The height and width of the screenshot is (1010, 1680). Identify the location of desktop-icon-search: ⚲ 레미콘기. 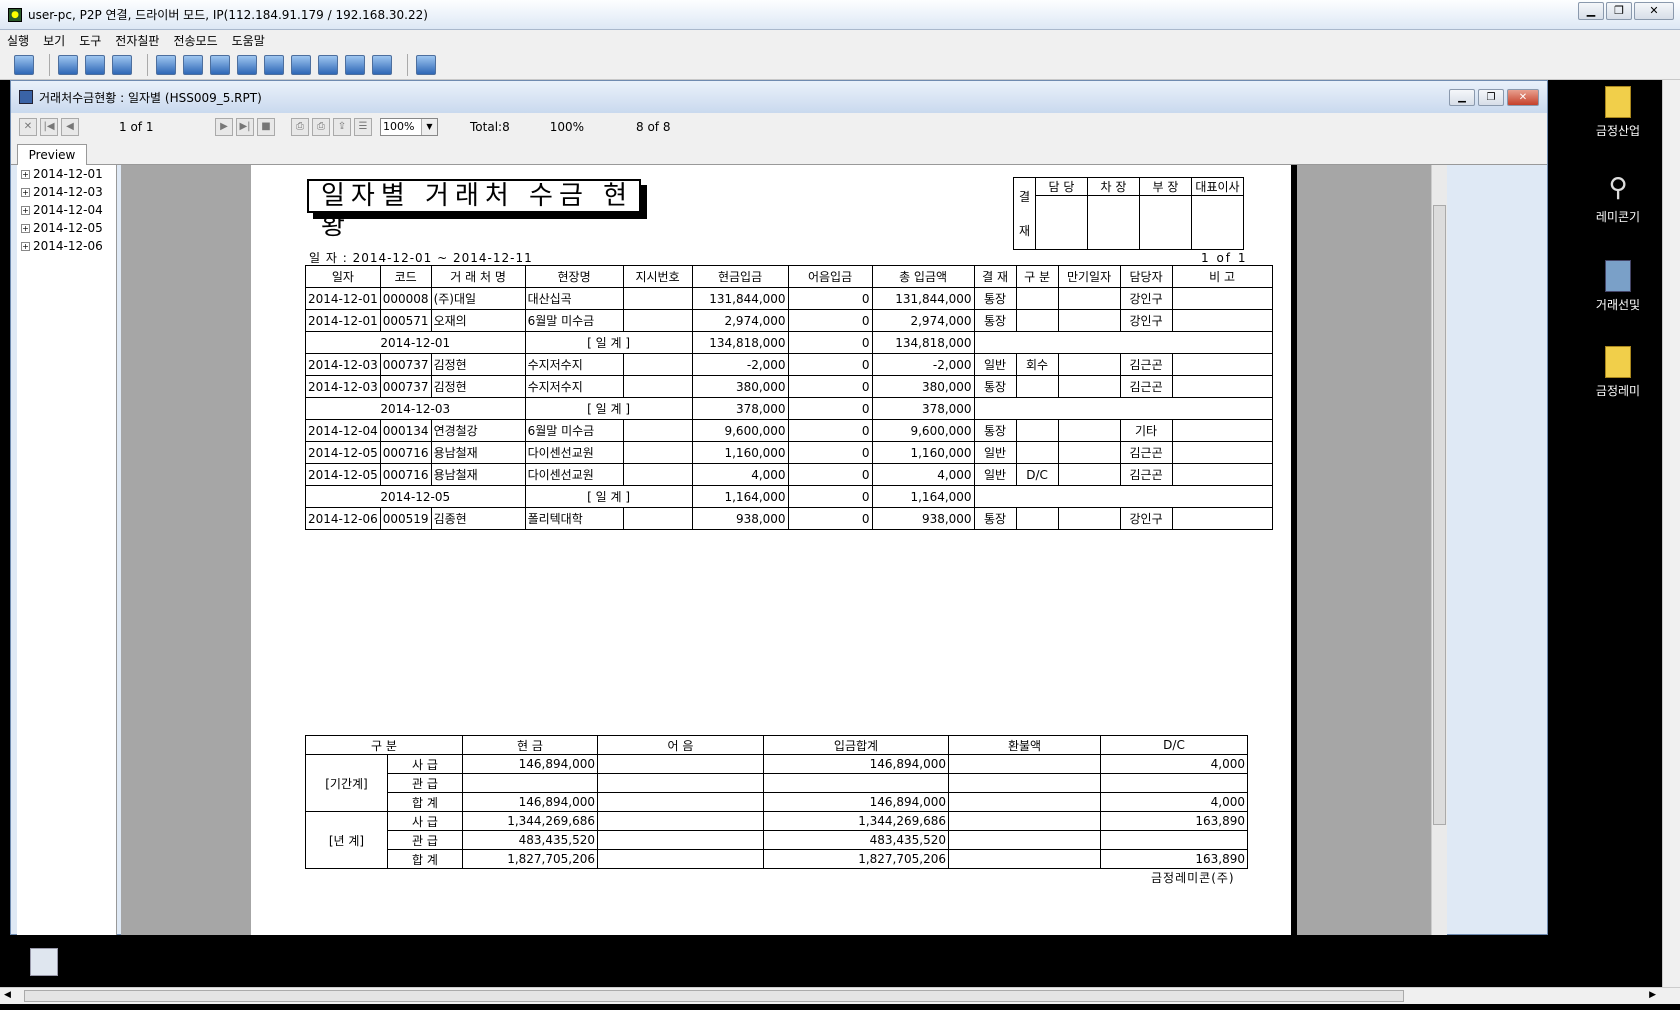
(1618, 198).